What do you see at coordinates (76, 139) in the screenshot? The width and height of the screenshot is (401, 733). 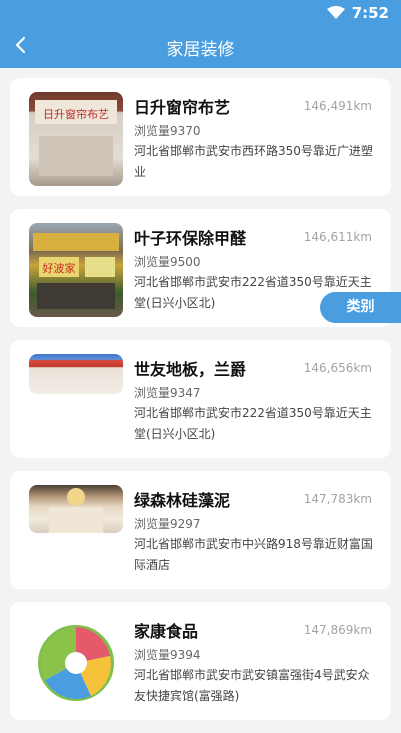 I see `shop-thumbnail: 日升窗帘布艺` at bounding box center [76, 139].